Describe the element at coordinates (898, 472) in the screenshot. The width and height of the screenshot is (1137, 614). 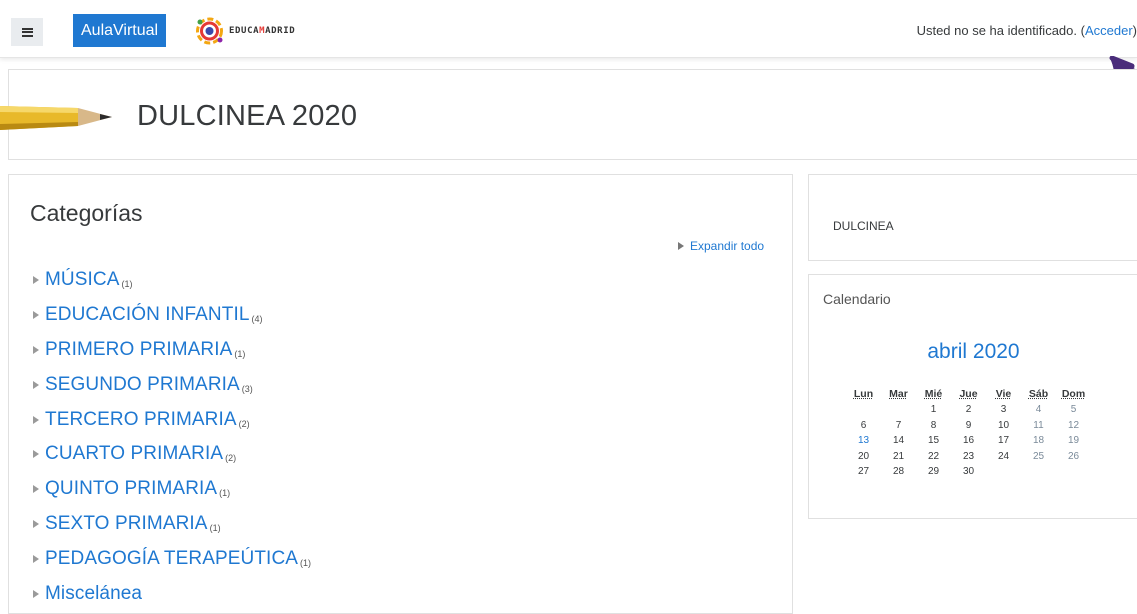
I see `calendar-day: 28` at that location.